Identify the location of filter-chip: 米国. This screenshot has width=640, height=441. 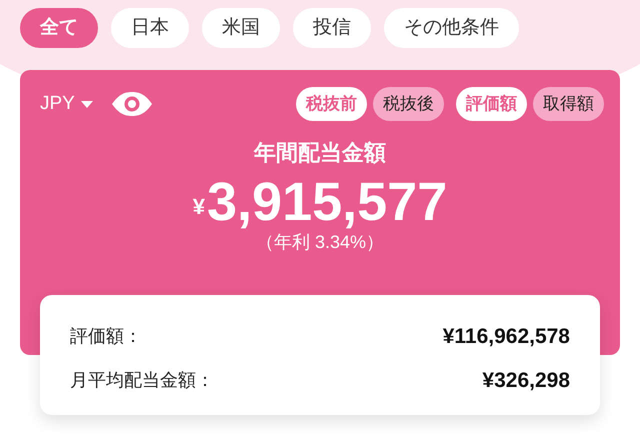
(241, 28).